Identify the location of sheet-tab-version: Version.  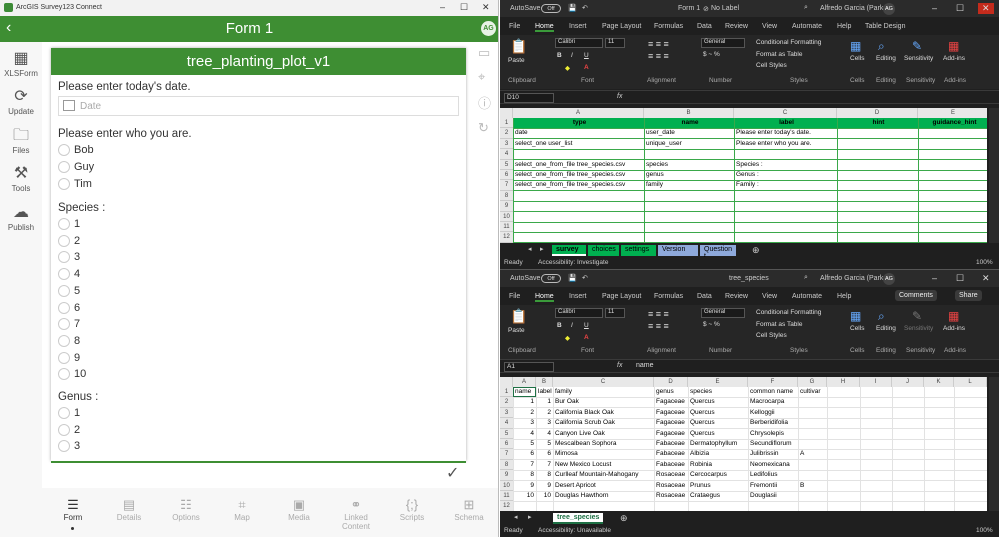
(678, 250).